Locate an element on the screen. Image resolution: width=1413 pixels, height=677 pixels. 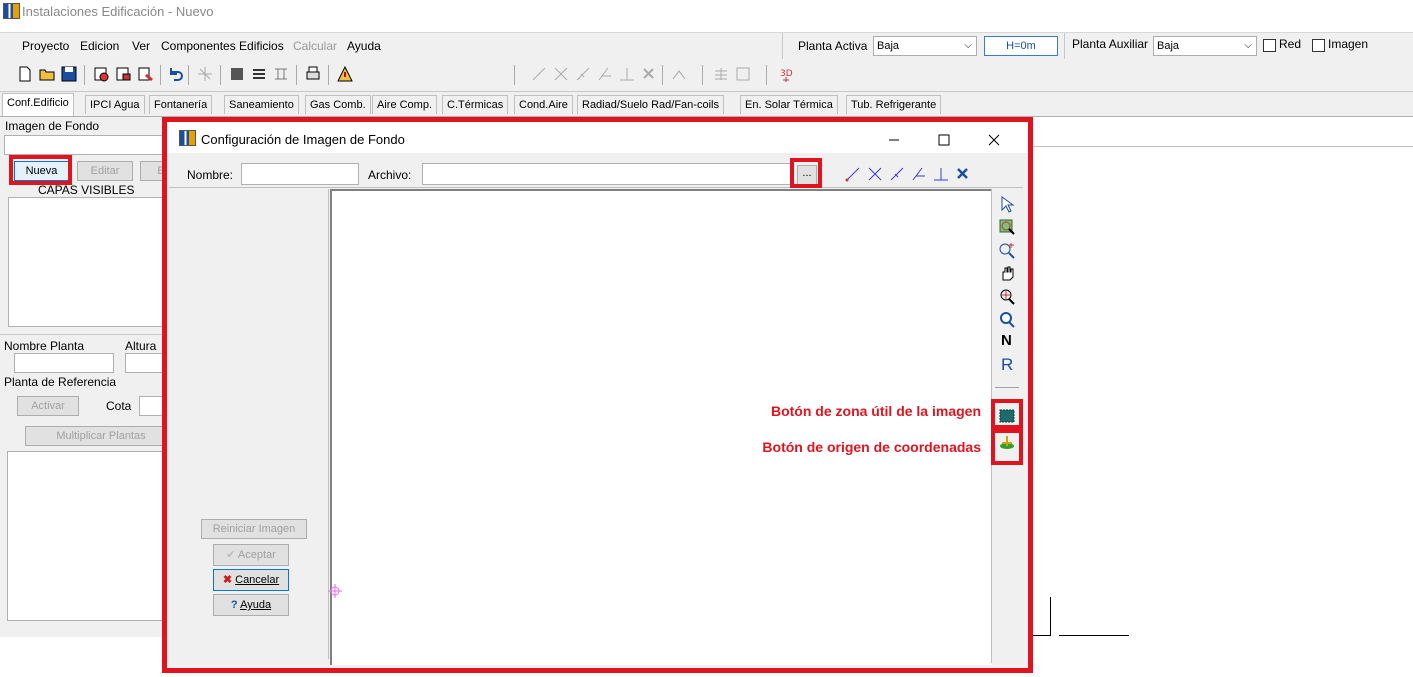
open-folder-icon is located at coordinates (47, 74).